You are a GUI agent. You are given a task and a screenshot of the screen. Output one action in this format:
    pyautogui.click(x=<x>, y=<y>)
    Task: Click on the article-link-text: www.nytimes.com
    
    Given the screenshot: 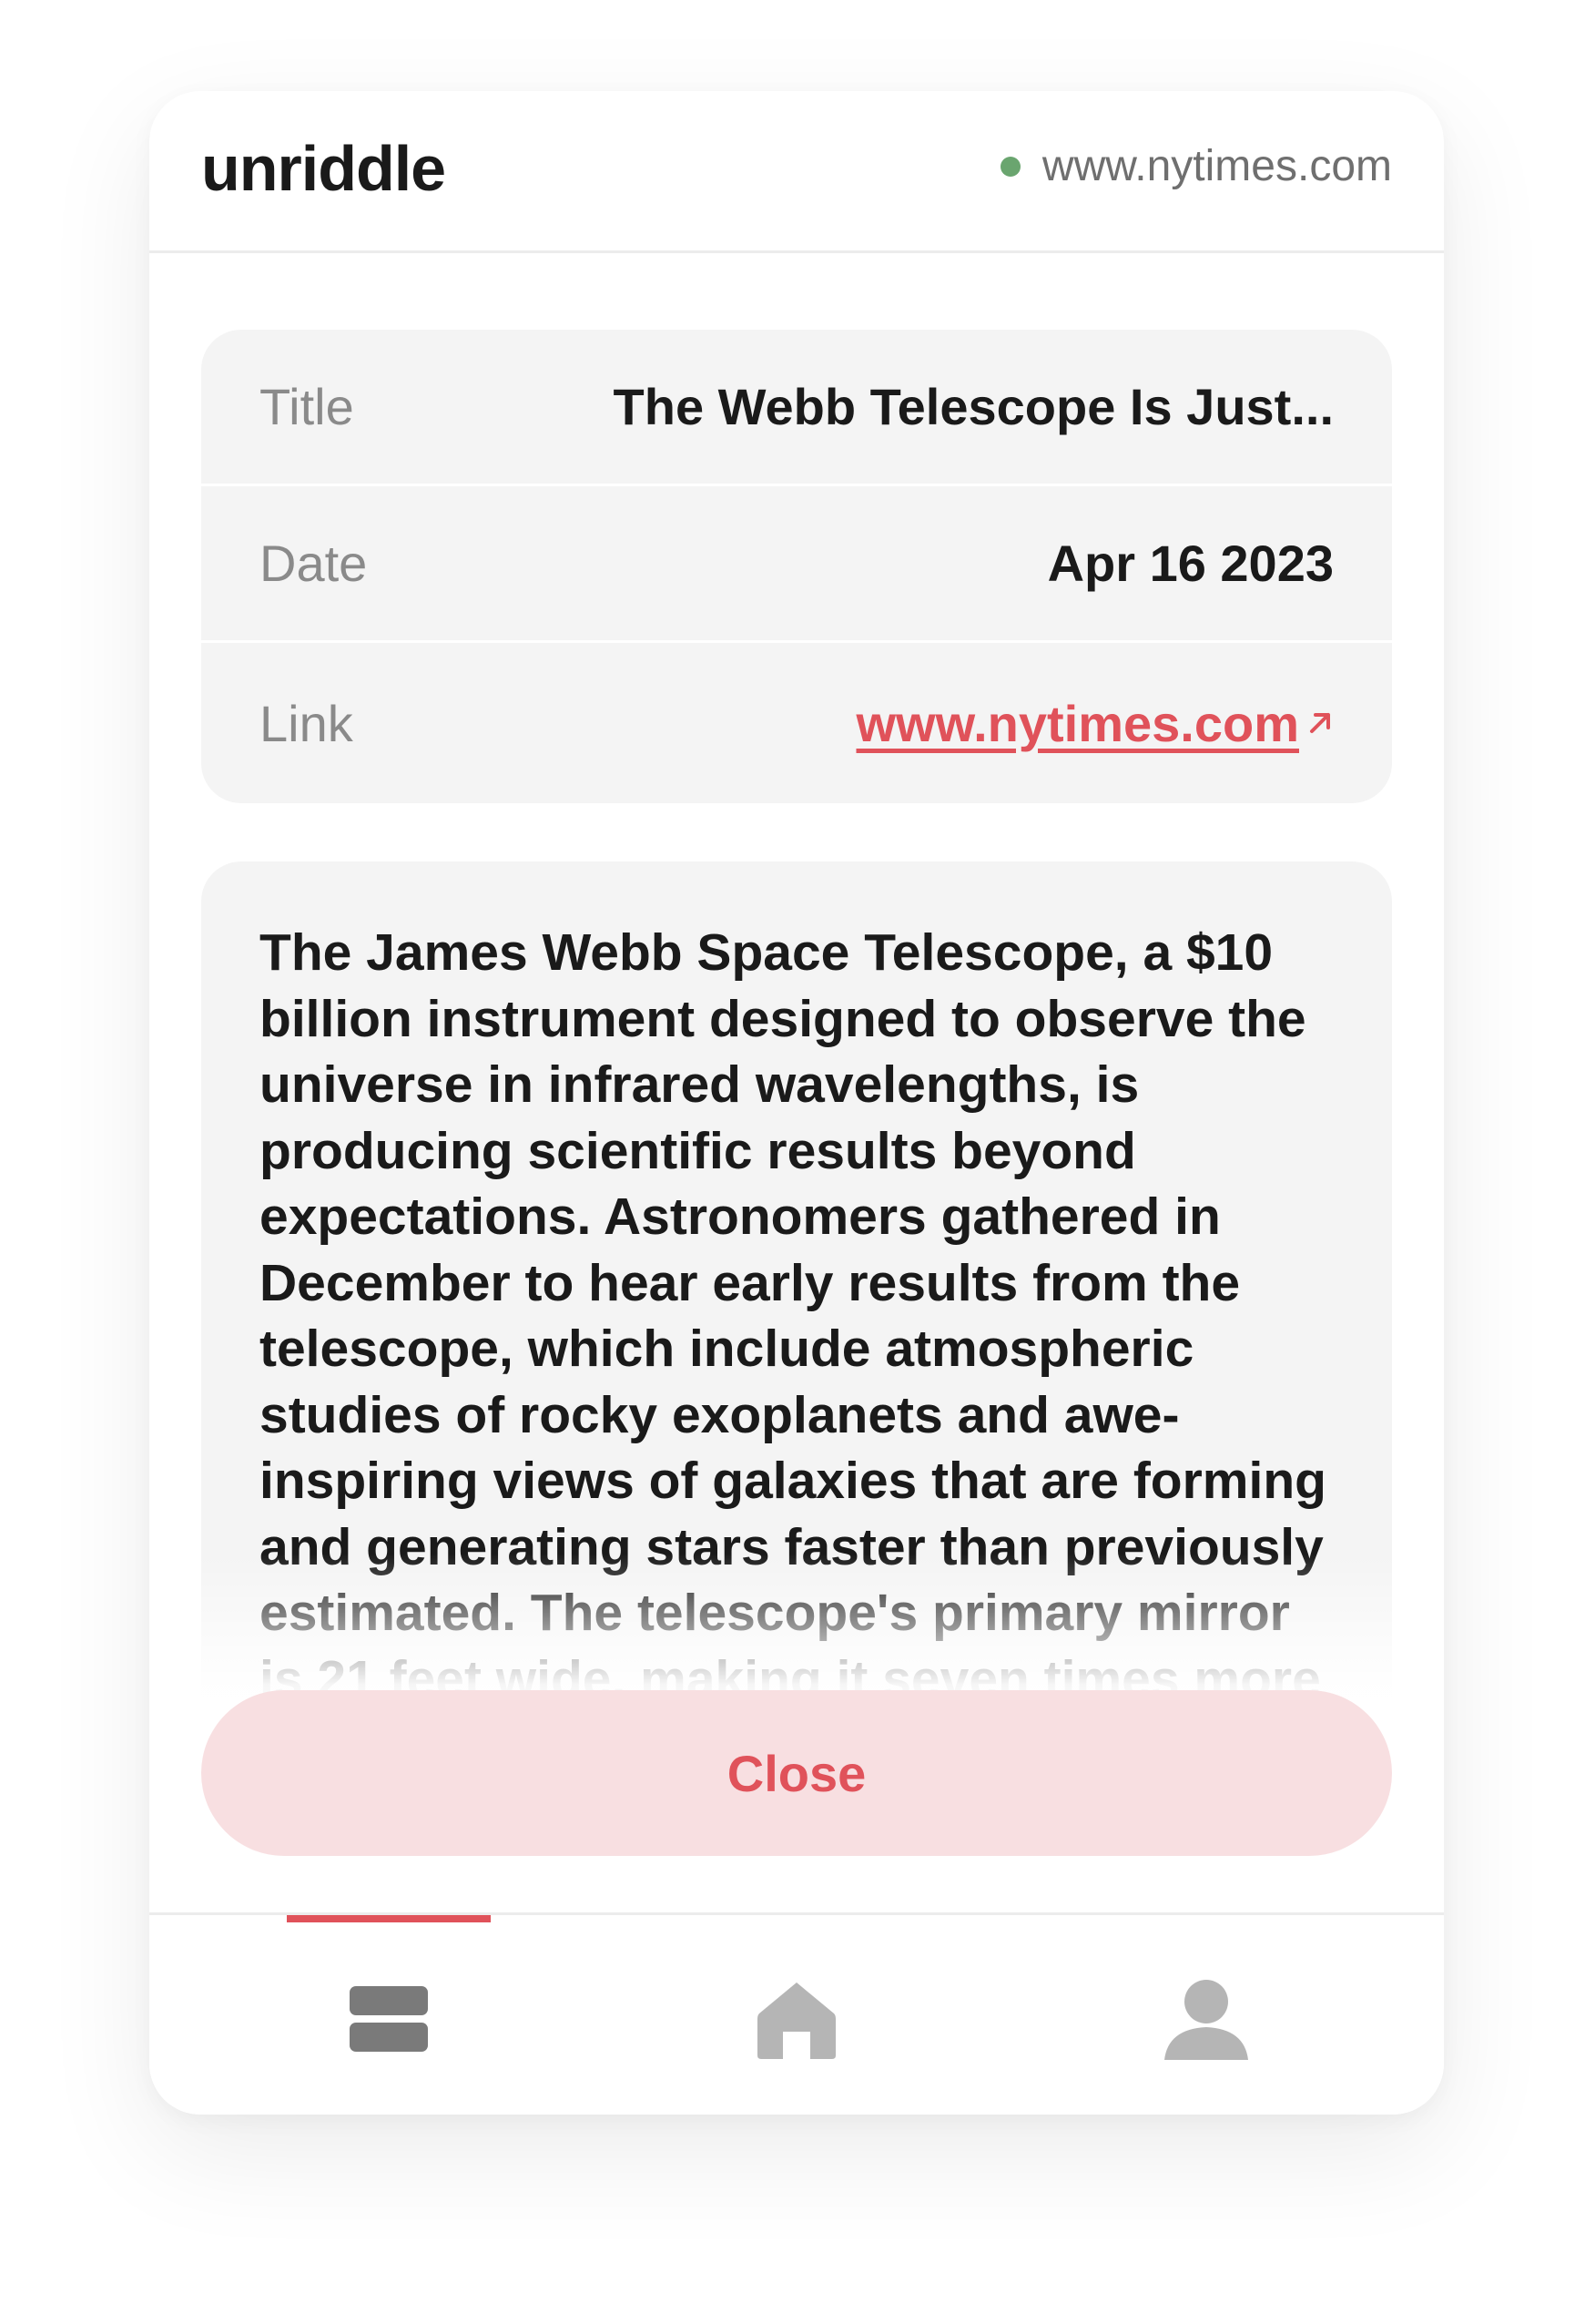 What is the action you would take?
    pyautogui.click(x=1078, y=723)
    